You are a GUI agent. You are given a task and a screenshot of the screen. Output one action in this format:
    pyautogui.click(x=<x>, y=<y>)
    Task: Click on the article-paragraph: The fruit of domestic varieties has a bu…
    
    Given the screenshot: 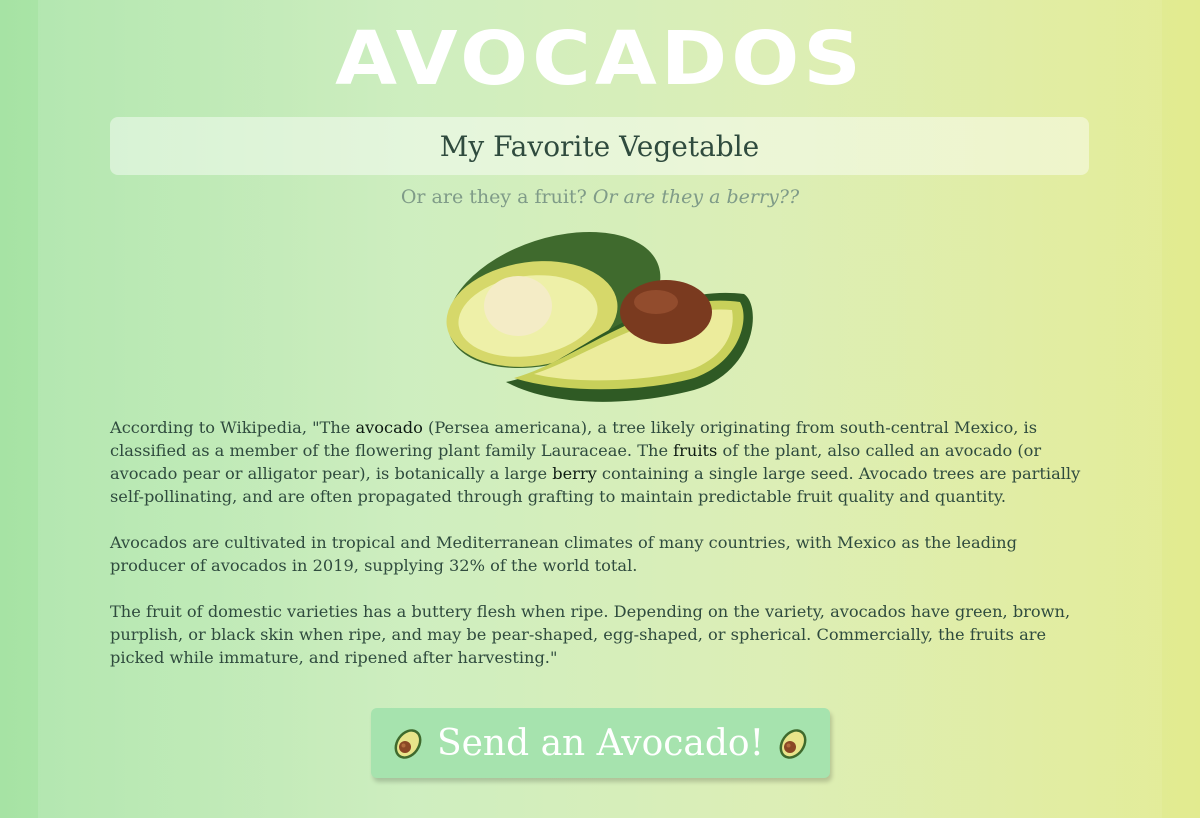 What is the action you would take?
    pyautogui.click(x=590, y=634)
    